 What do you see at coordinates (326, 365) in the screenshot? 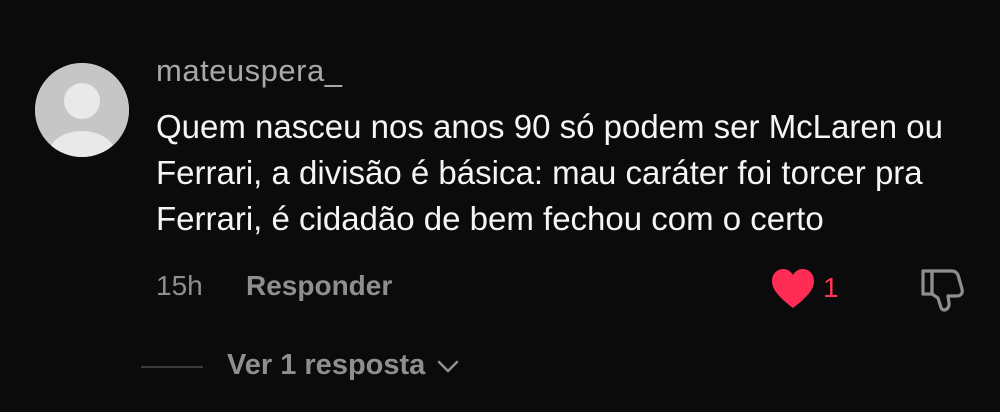
I see `view-replies-label: Ver 1 resposta` at bounding box center [326, 365].